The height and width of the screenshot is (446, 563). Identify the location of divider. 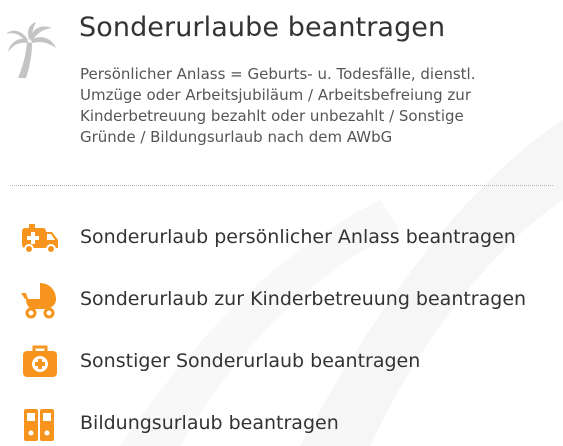
(281, 185).